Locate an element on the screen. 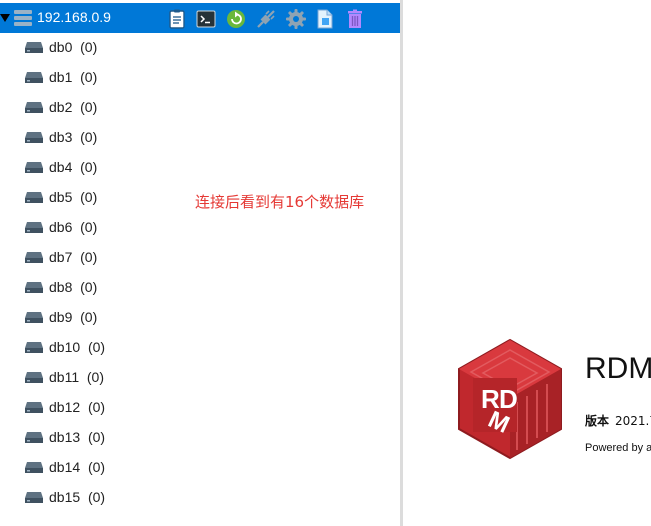  server-label: 192.168.0.9 is located at coordinates (74, 17).